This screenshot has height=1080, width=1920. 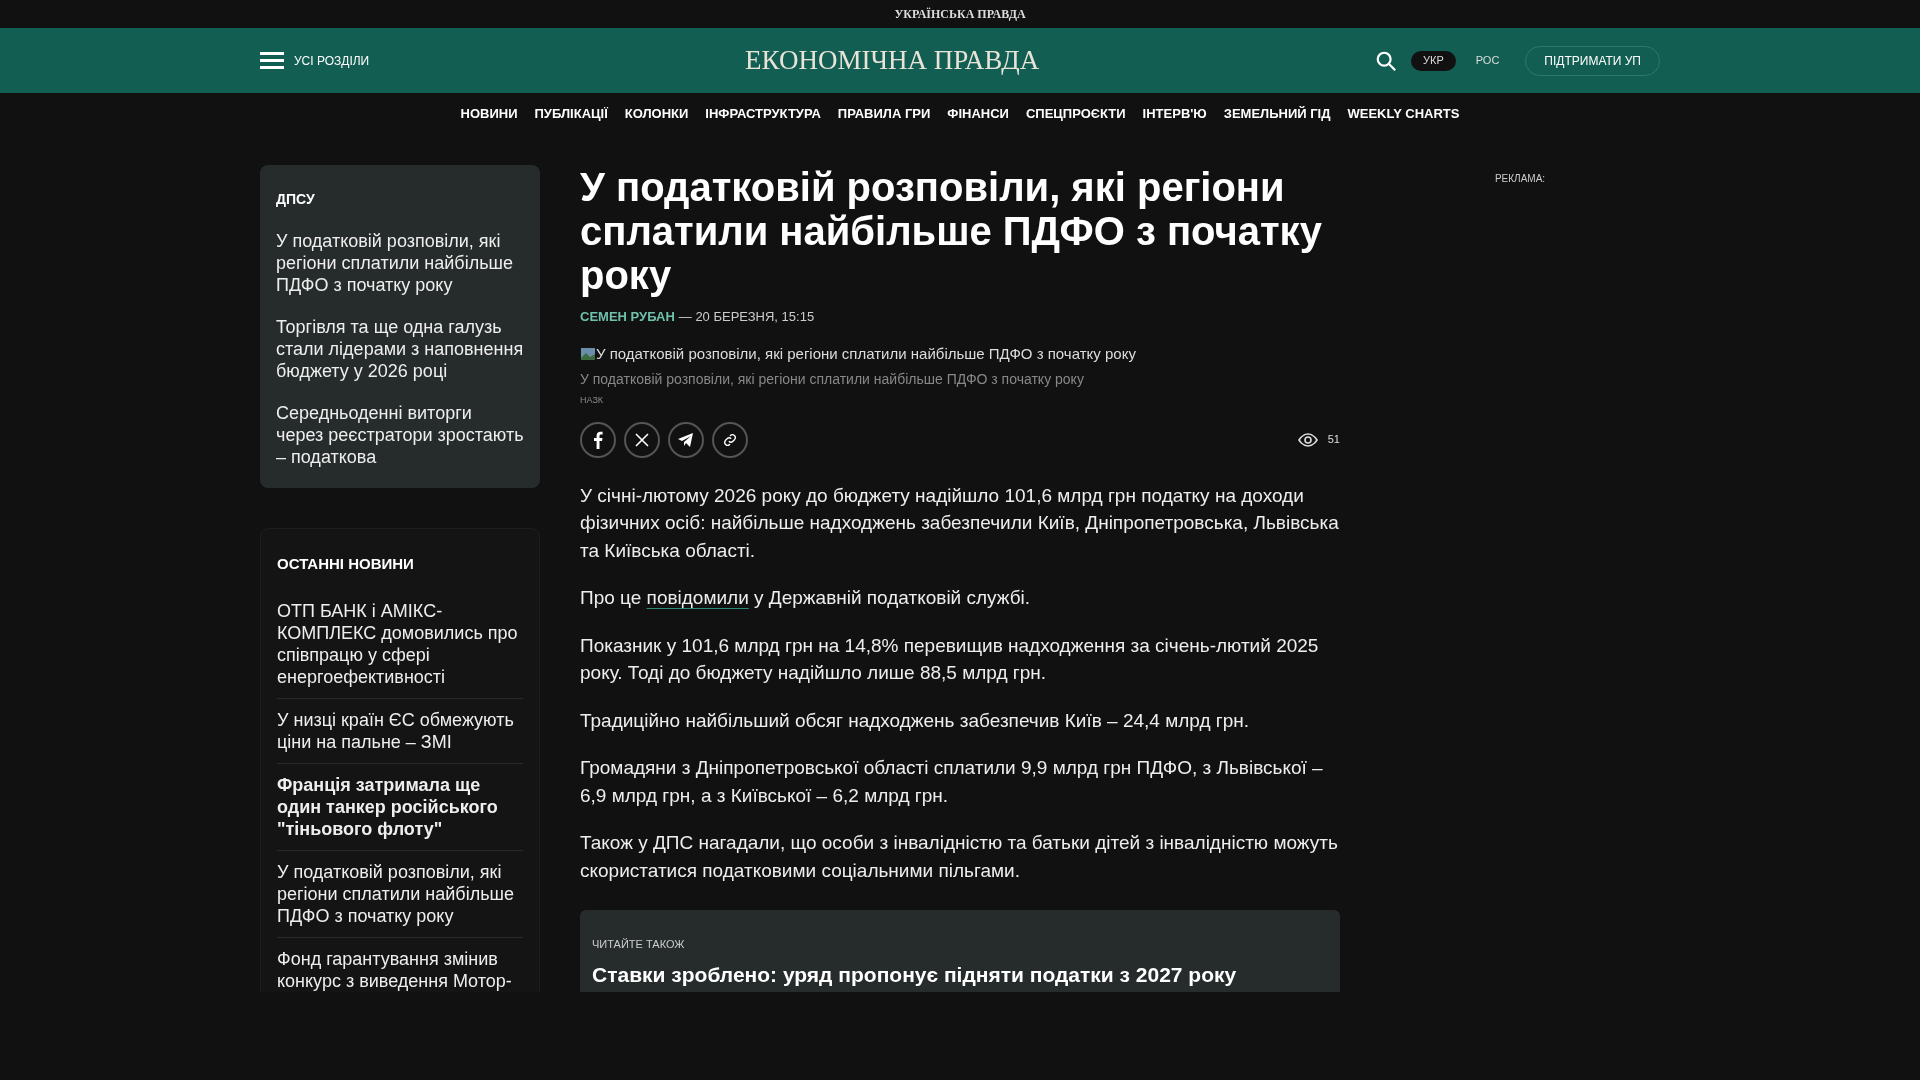 I want to click on article-paragraph: Традиційно найбільший обсяг надходжень забезпечив Київ – 24,4 млрд грн., so click(x=915, y=720).